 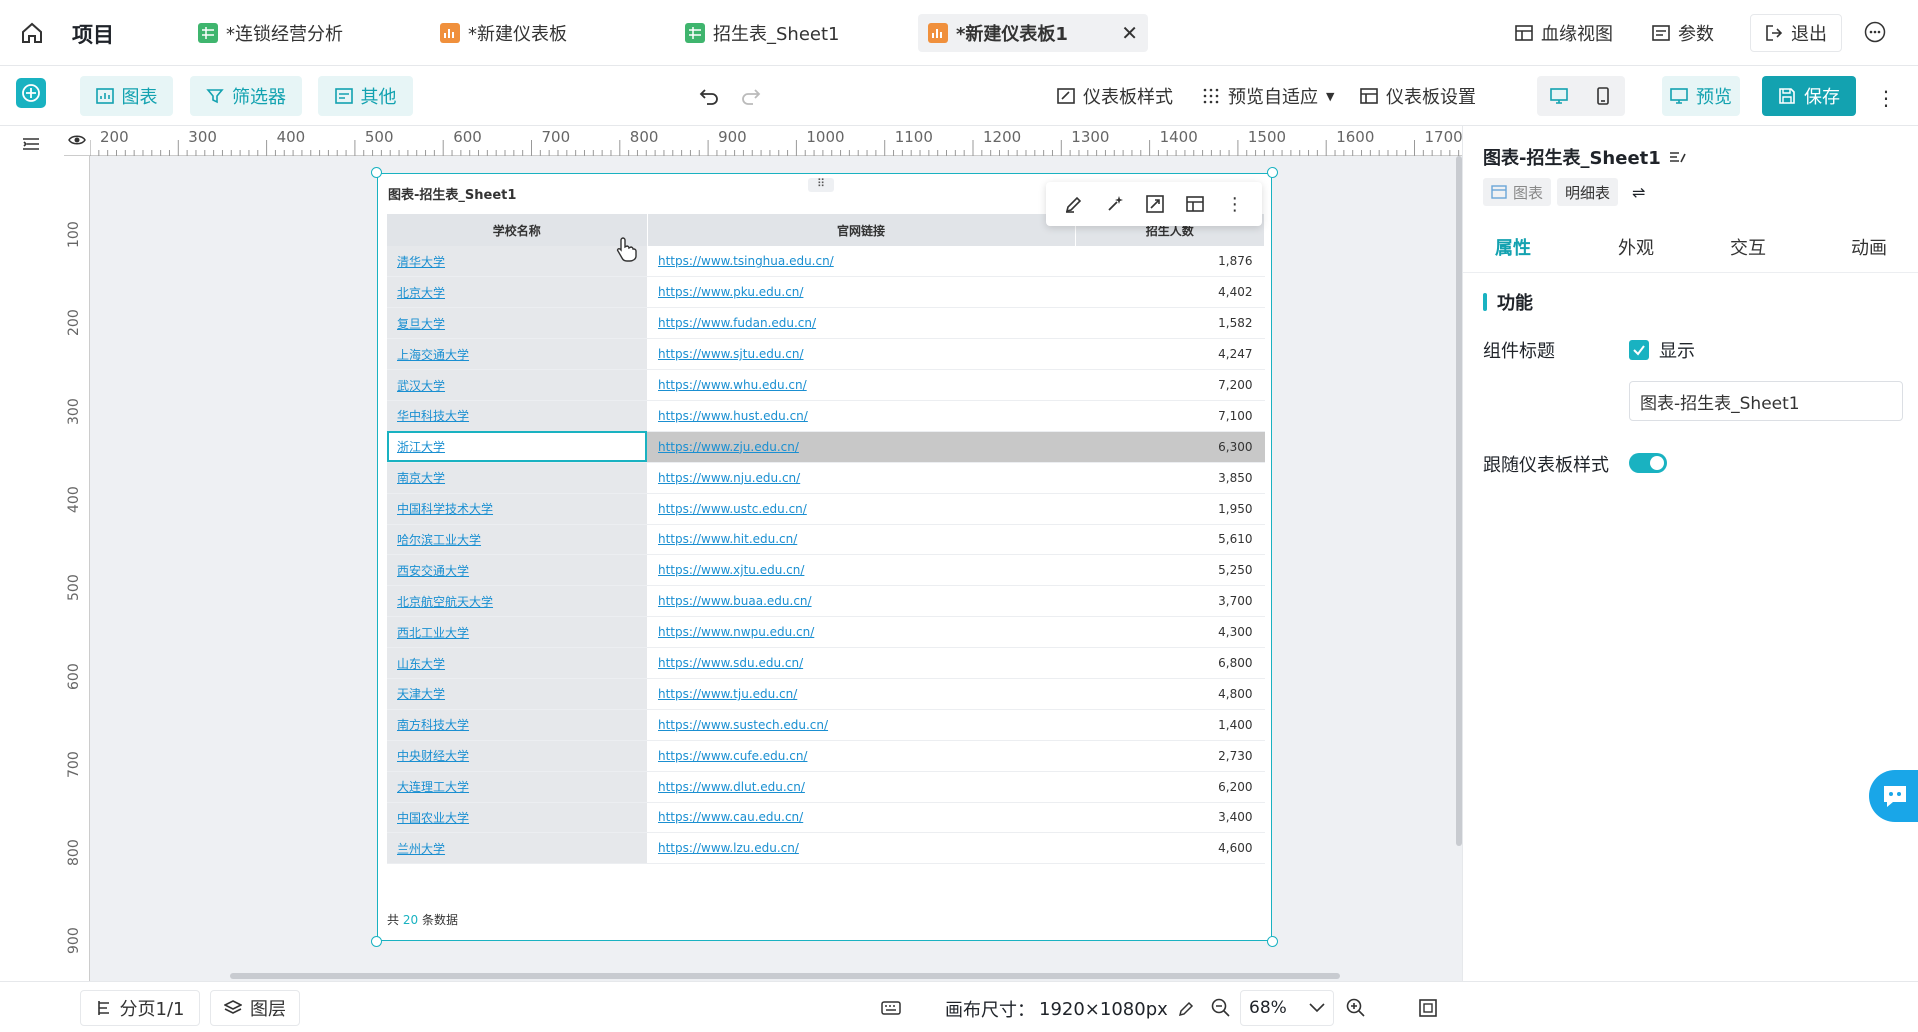 I want to click on desktop-icon, so click(x=1559, y=96).